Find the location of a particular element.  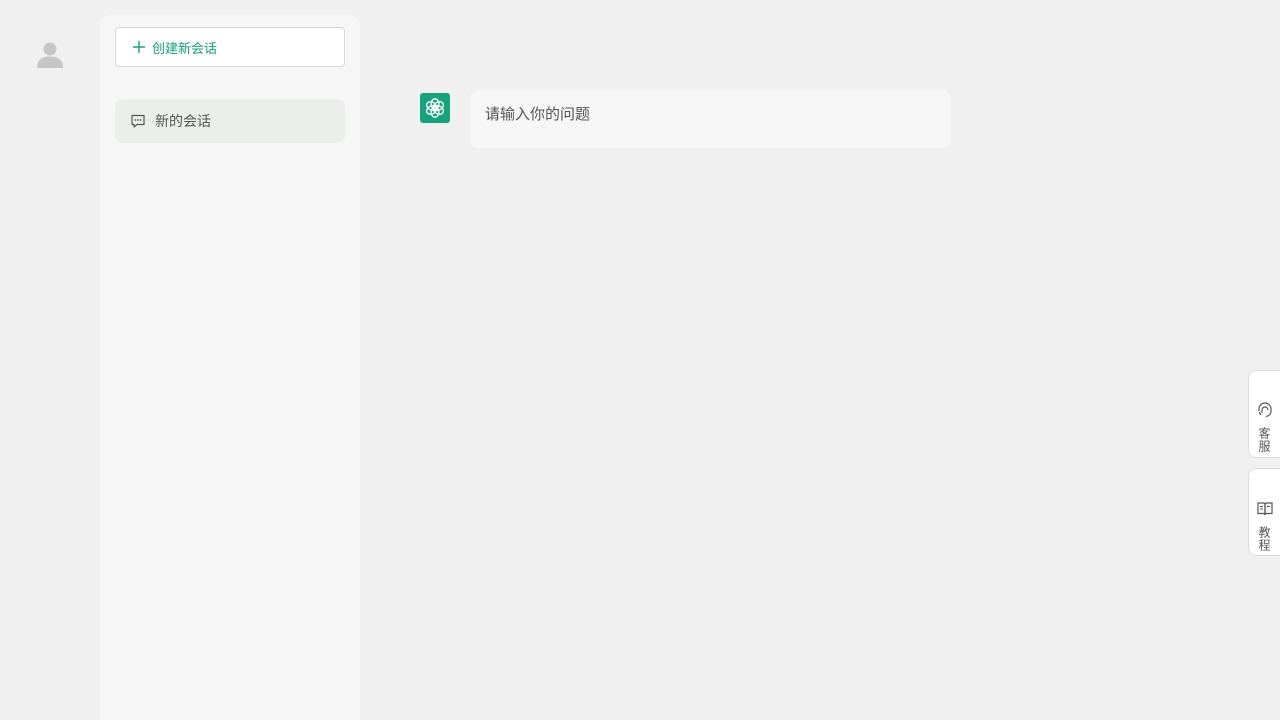

customer-service-label: 客服 is located at coordinates (1264, 440).